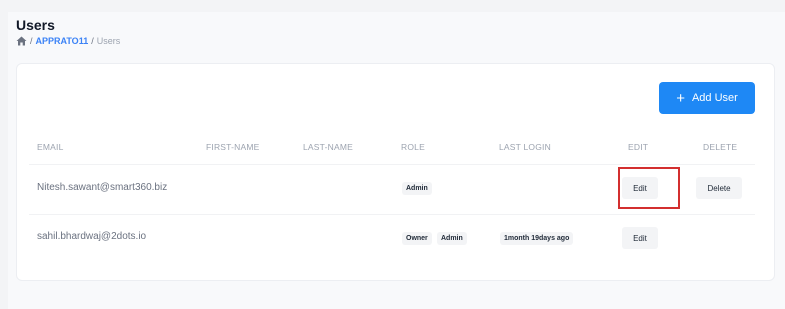 This screenshot has height=309, width=785. Describe the element at coordinates (413, 147) in the screenshot. I see `header-role: ROLE` at that location.